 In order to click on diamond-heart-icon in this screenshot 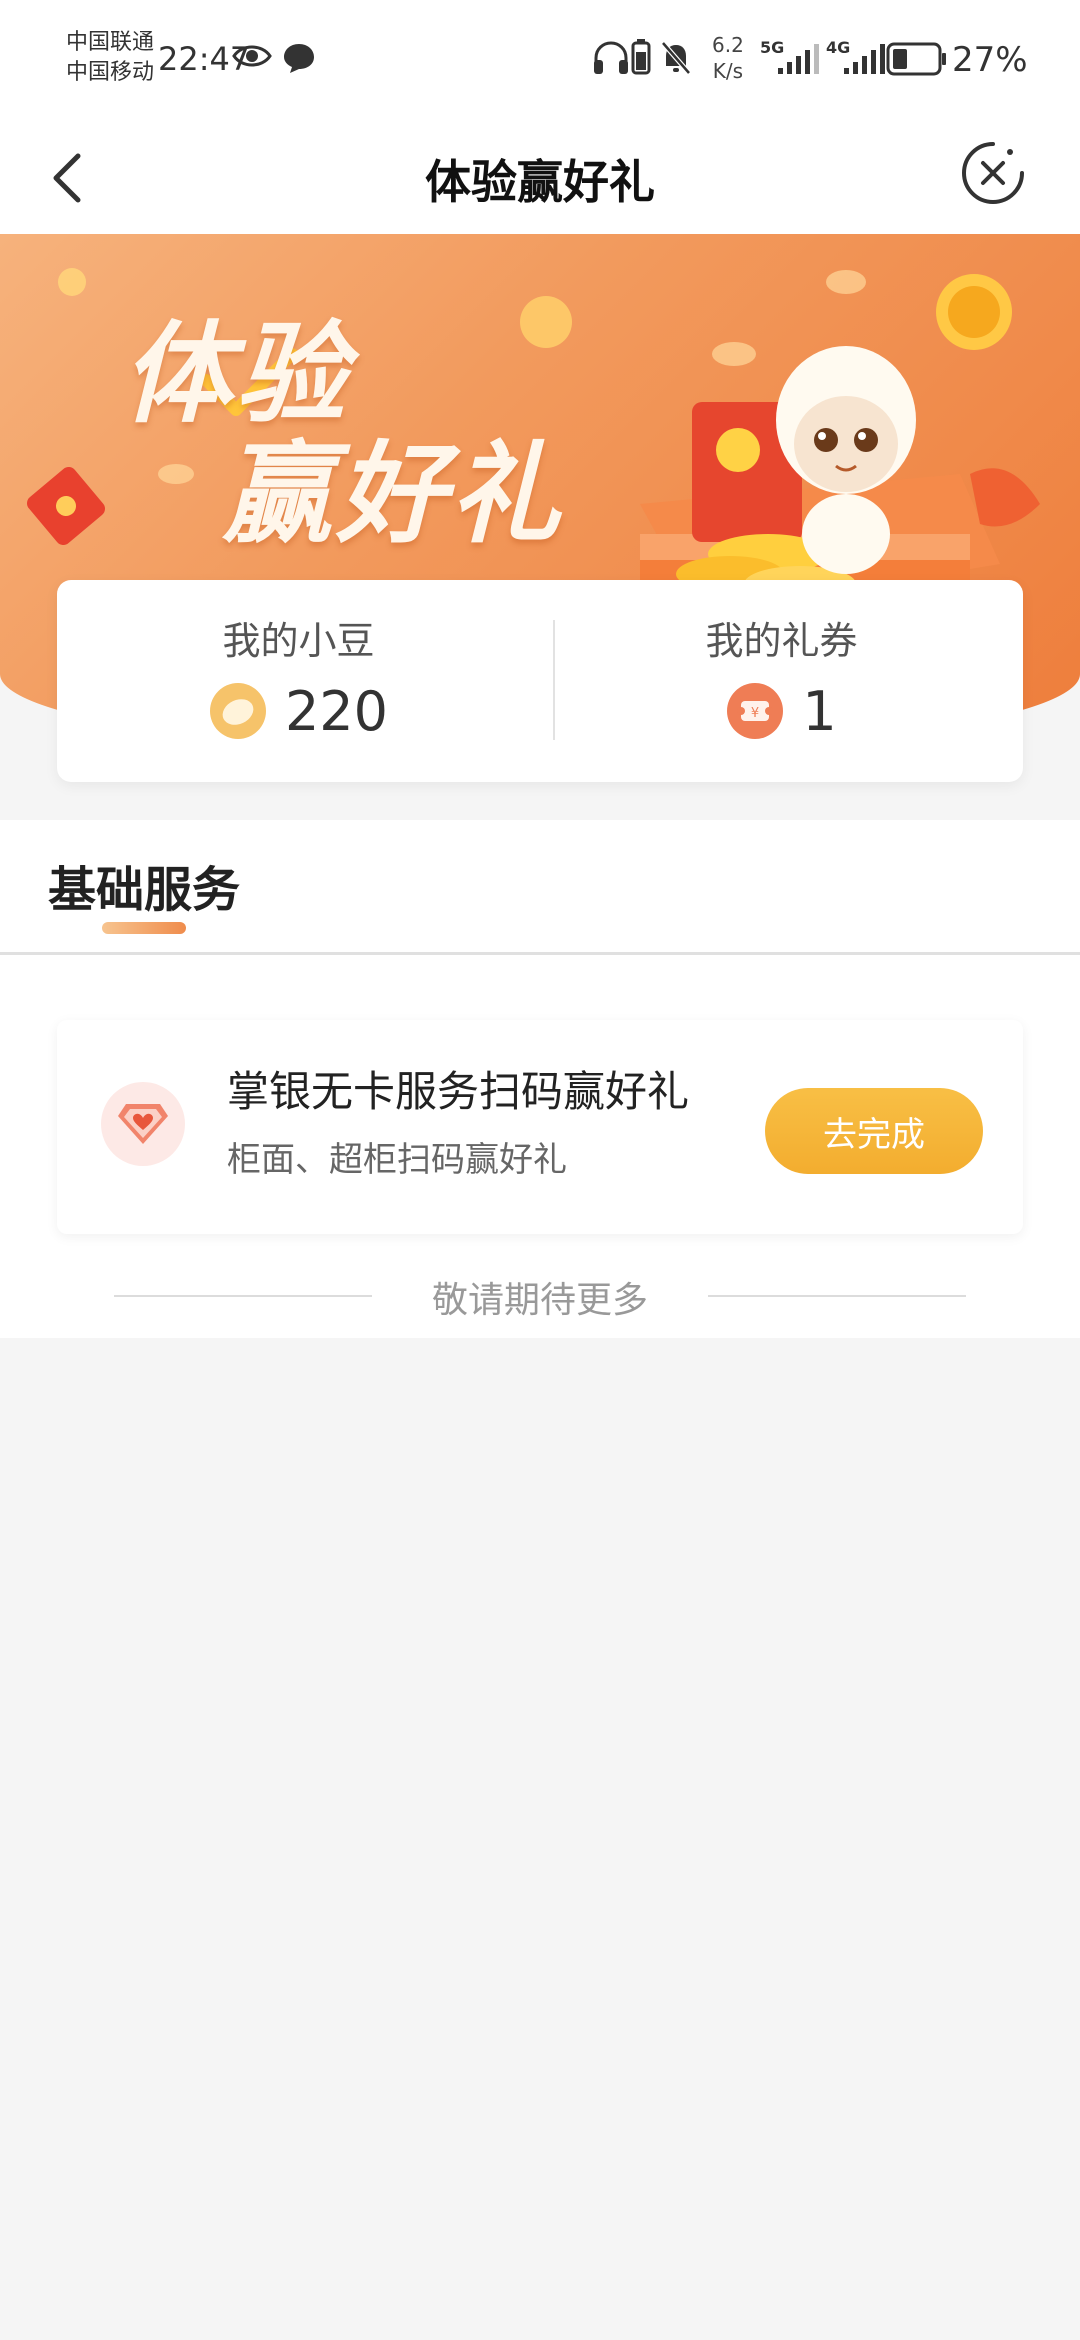, I will do `click(143, 1124)`.